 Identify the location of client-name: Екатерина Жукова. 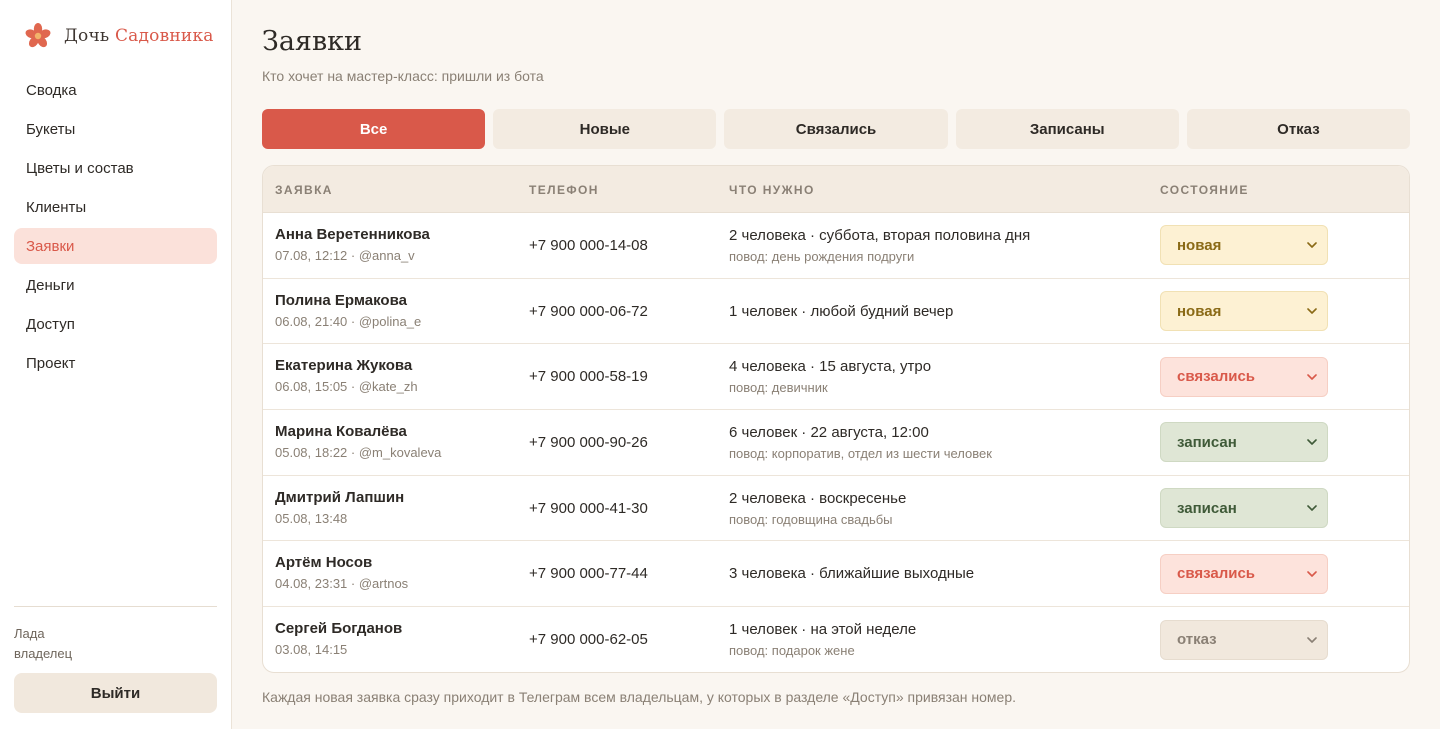
(344, 366).